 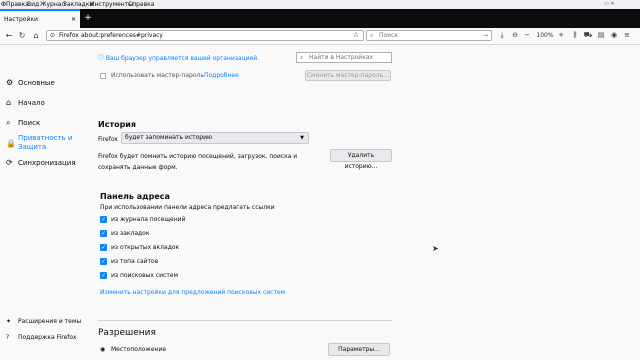 What do you see at coordinates (429, 35) in the screenshot?
I see `search-bar: ⌕ Поиск →` at bounding box center [429, 35].